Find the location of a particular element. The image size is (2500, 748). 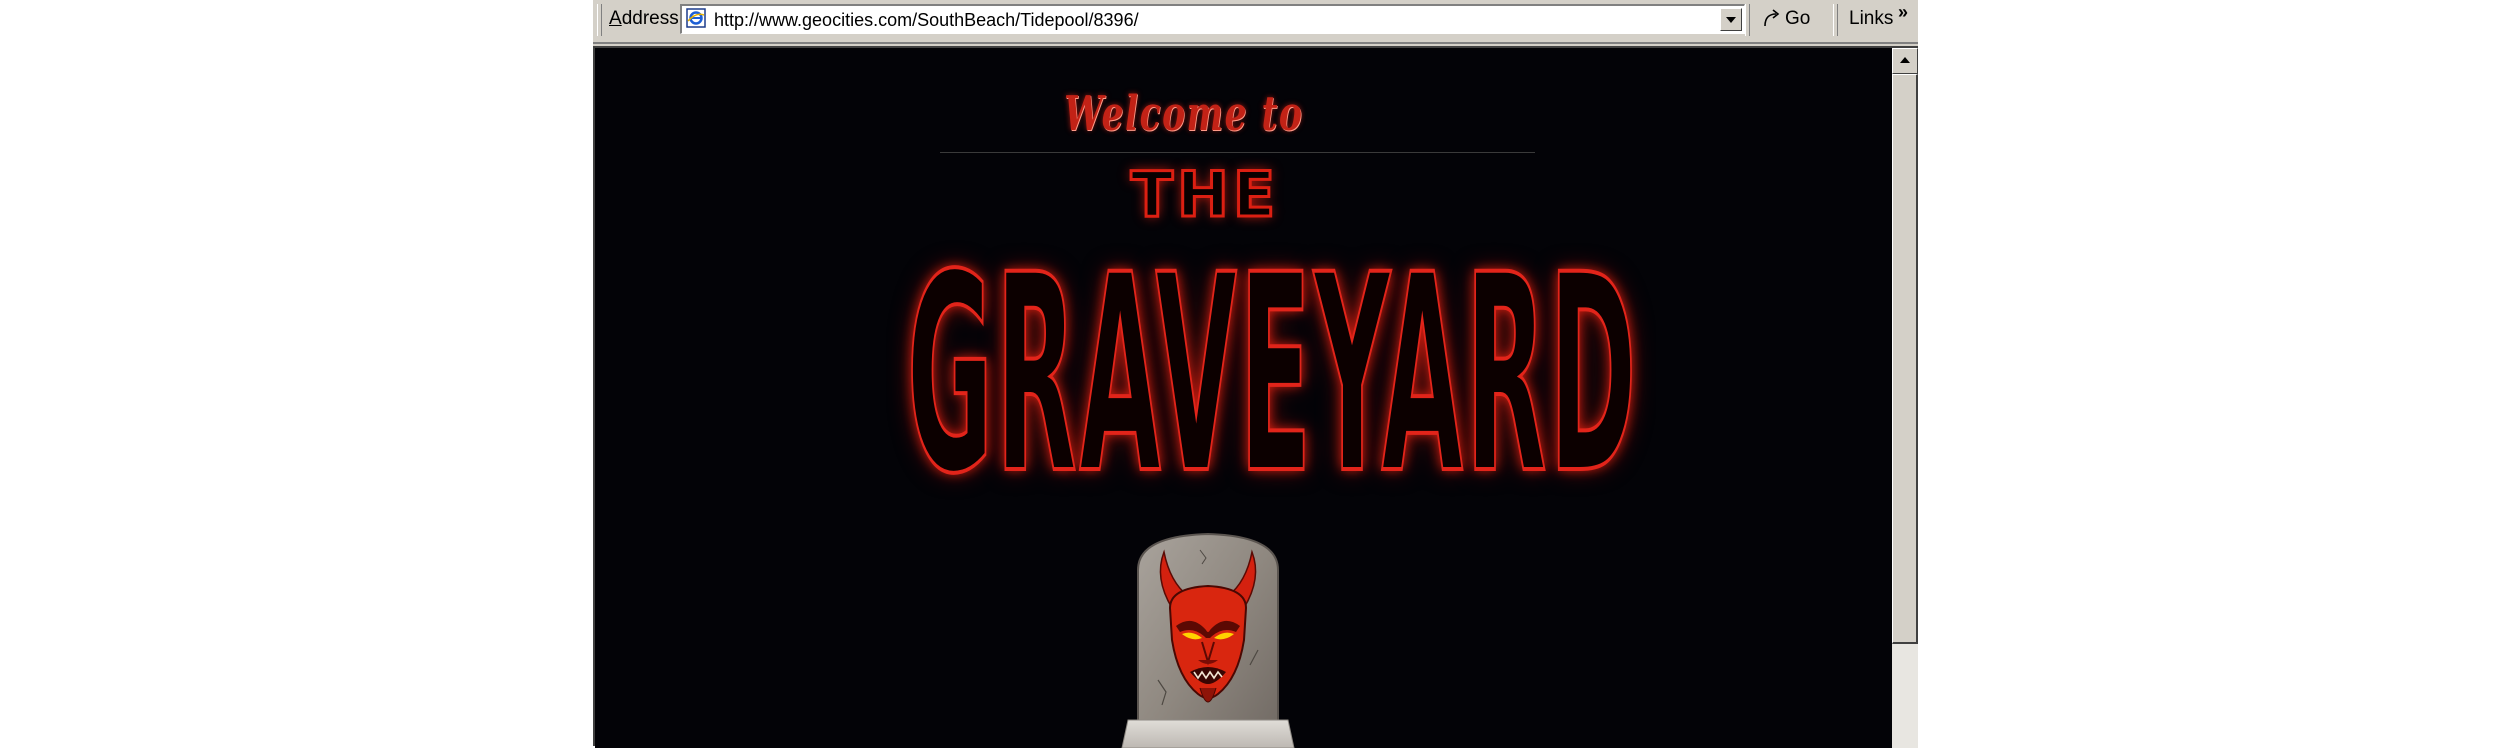

go-label: Go is located at coordinates (1798, 18).